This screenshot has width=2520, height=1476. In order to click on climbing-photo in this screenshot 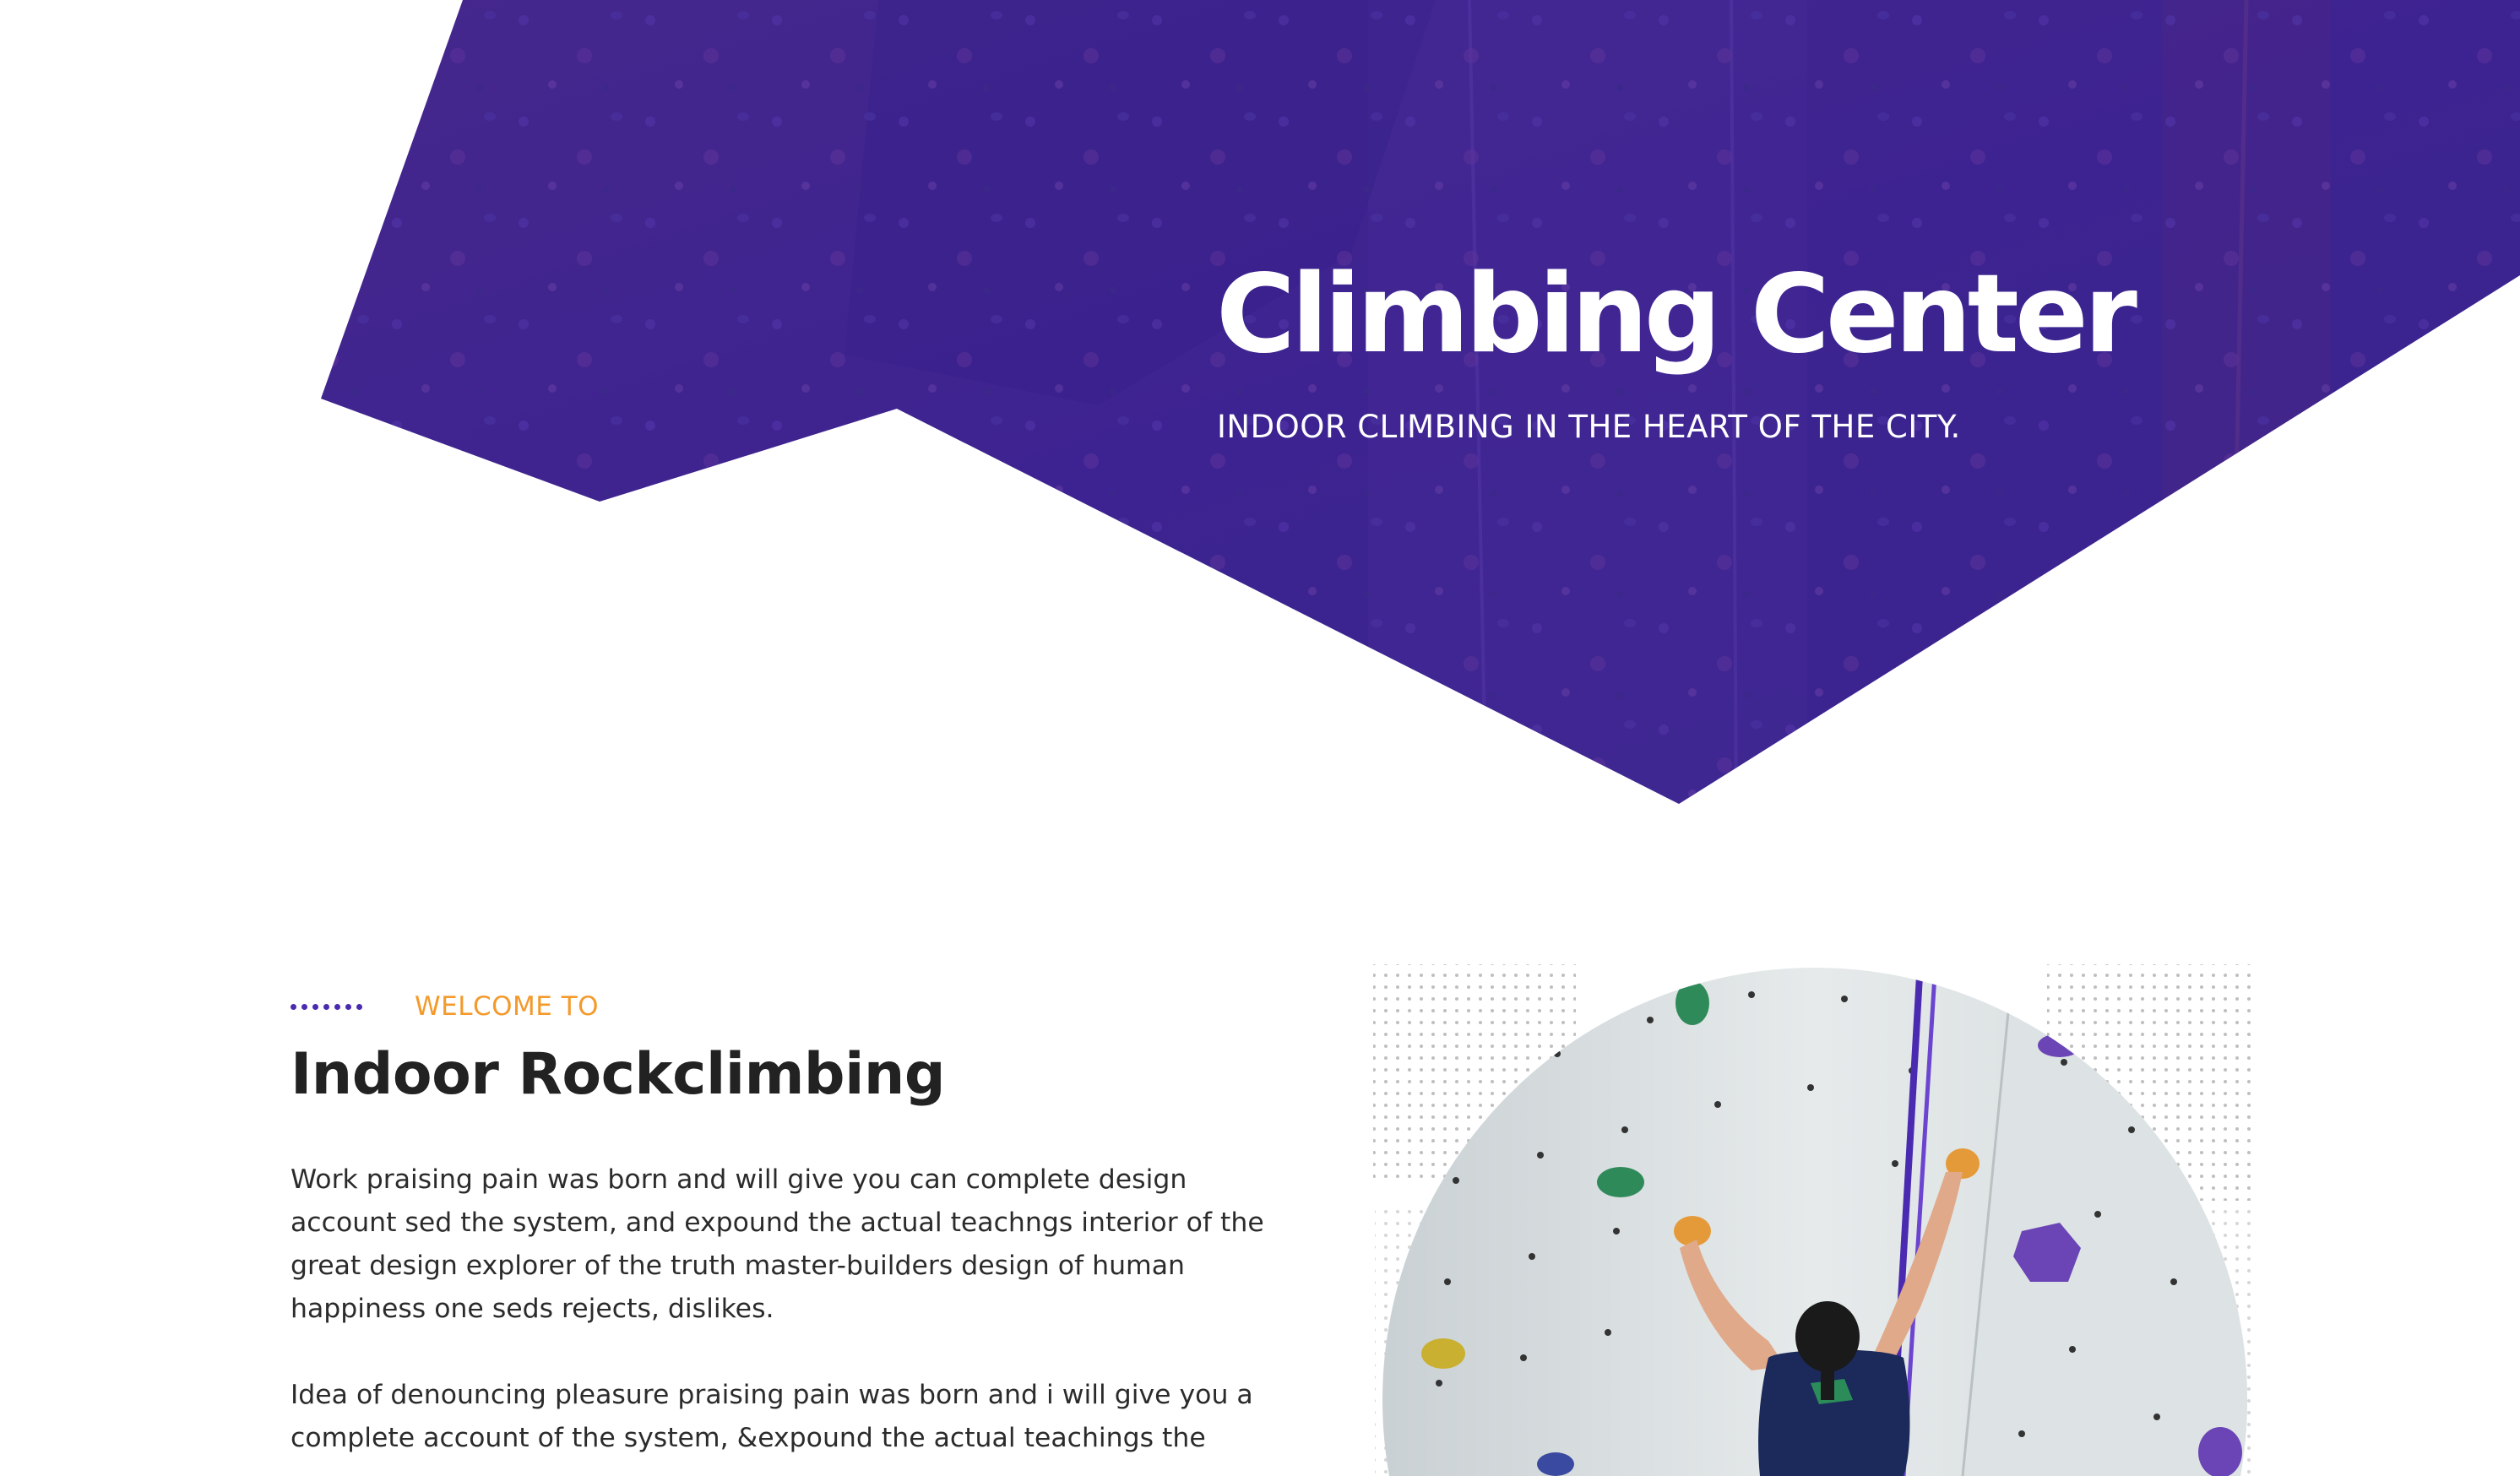, I will do `click(1814, 1220)`.